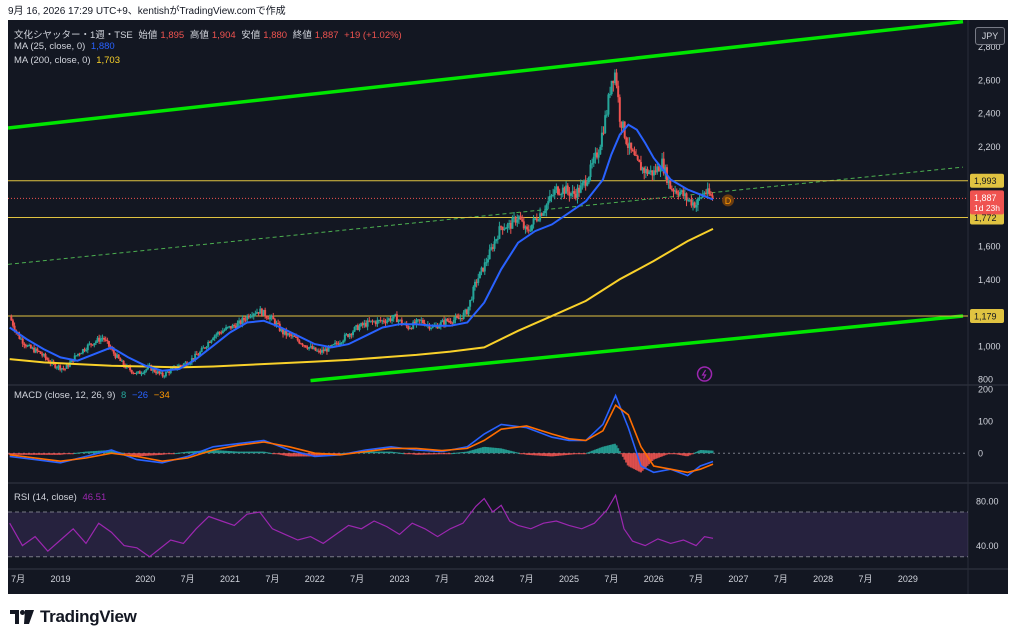  I want to click on price-tick-label: 800, so click(985, 380).